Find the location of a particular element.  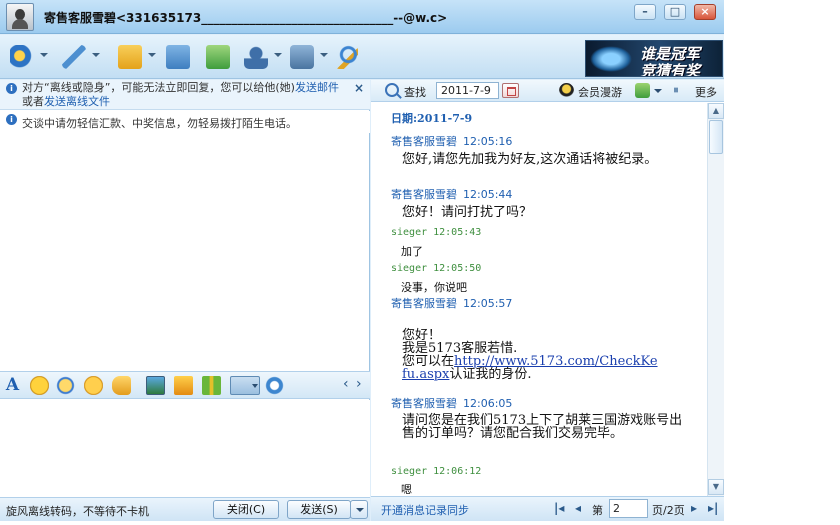

send-button: 发送(S) is located at coordinates (319, 509).